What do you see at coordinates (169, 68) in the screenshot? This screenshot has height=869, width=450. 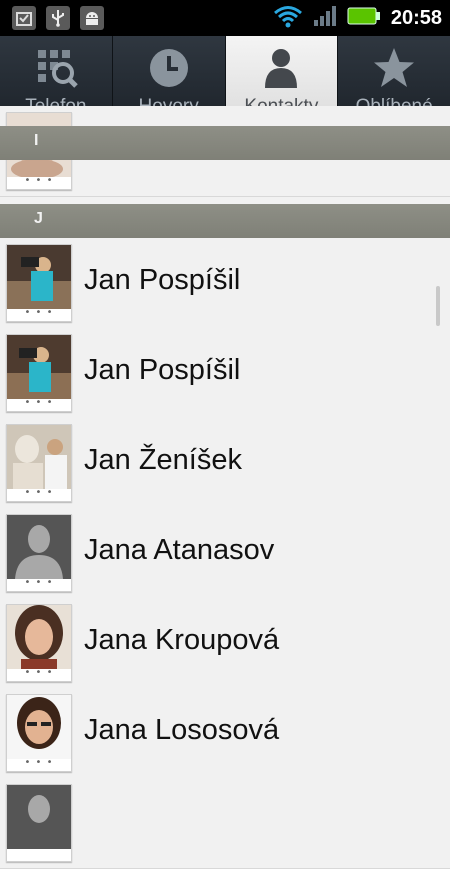 I see `clock-icon` at bounding box center [169, 68].